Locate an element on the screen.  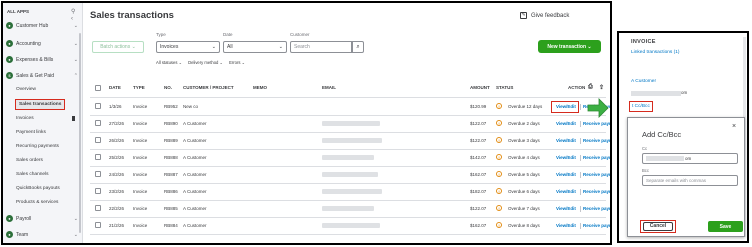
cell-date: 1/3/26 is located at coordinates (115, 106).